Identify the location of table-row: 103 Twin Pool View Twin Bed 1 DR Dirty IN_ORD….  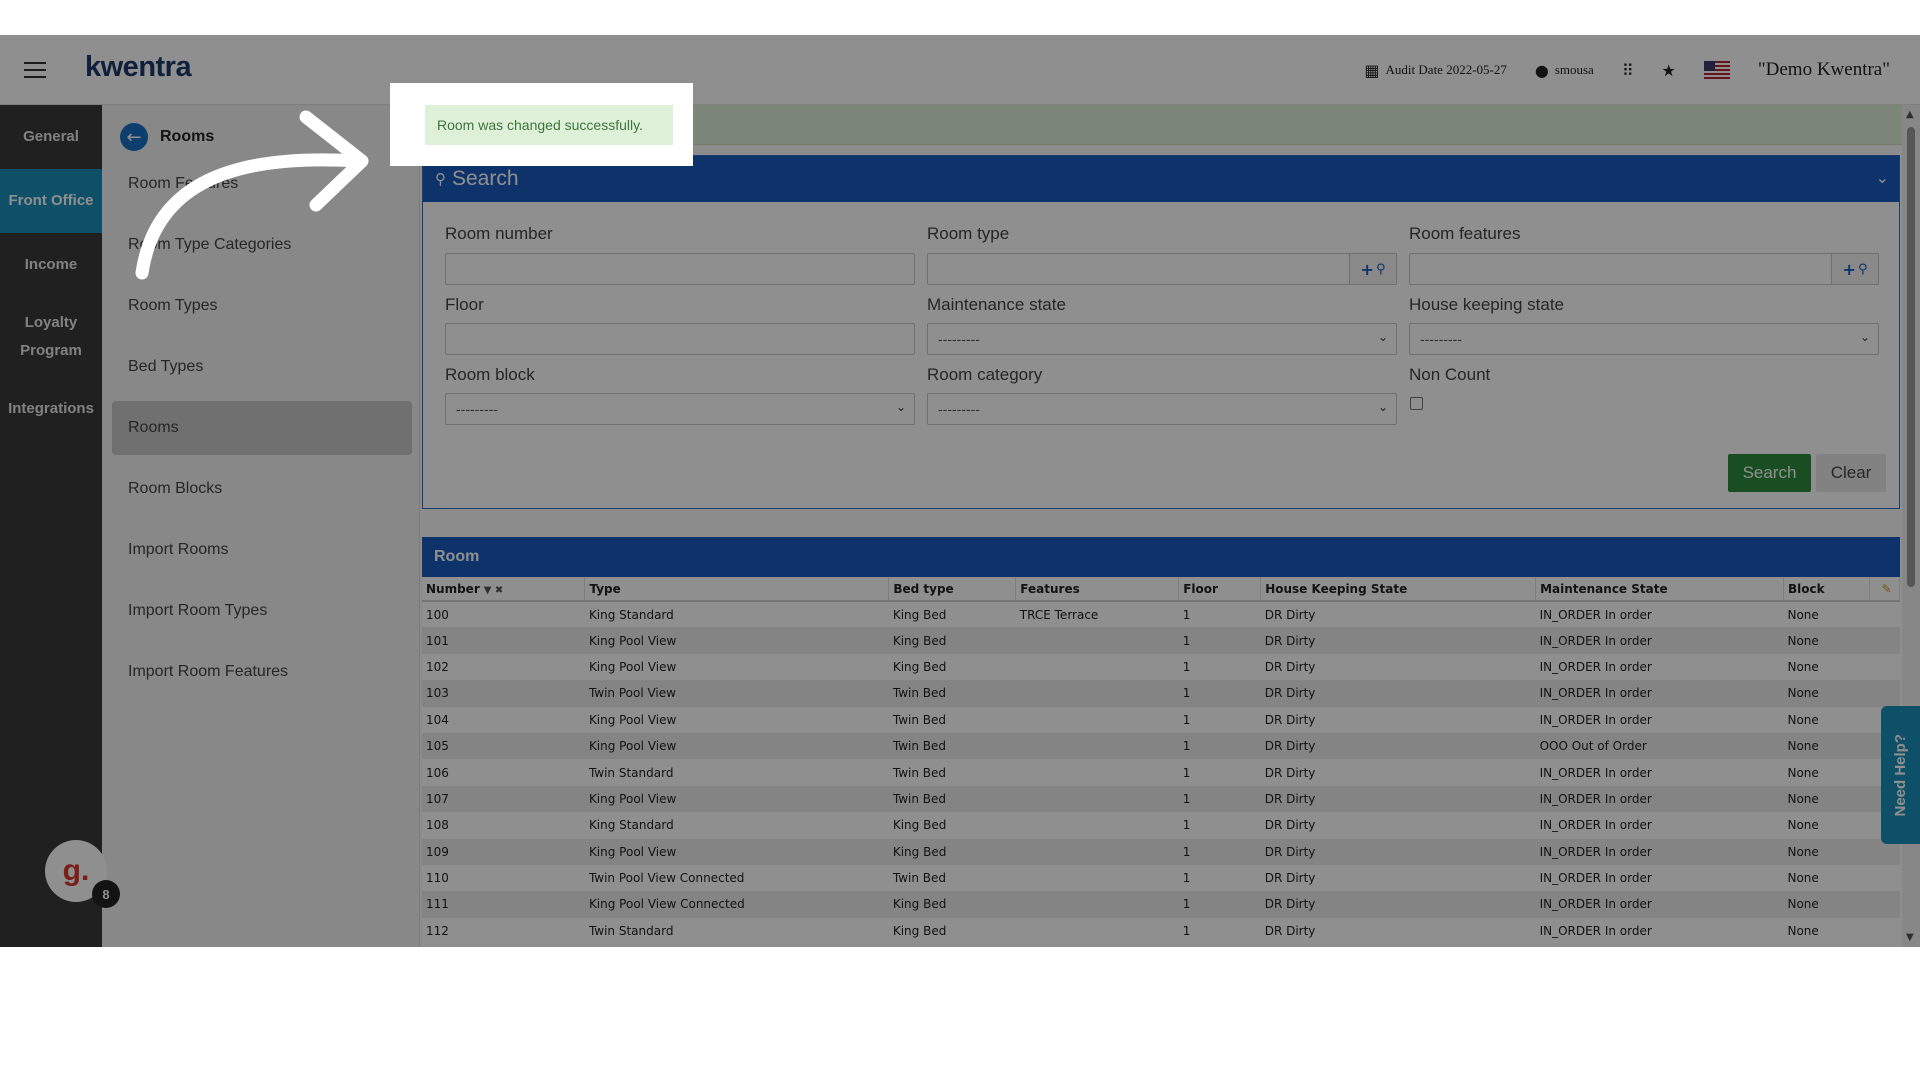
(1161, 693).